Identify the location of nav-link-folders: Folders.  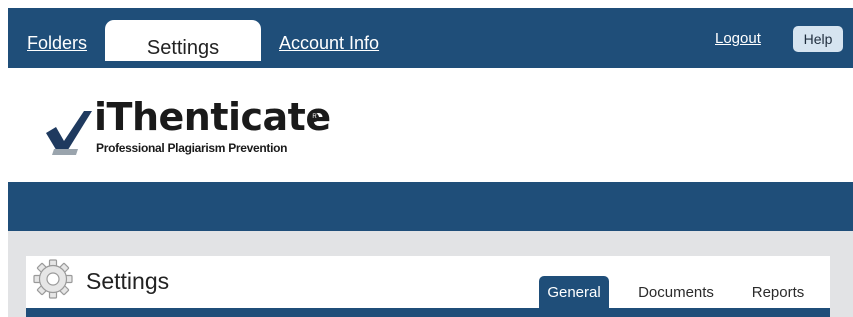
(57, 43).